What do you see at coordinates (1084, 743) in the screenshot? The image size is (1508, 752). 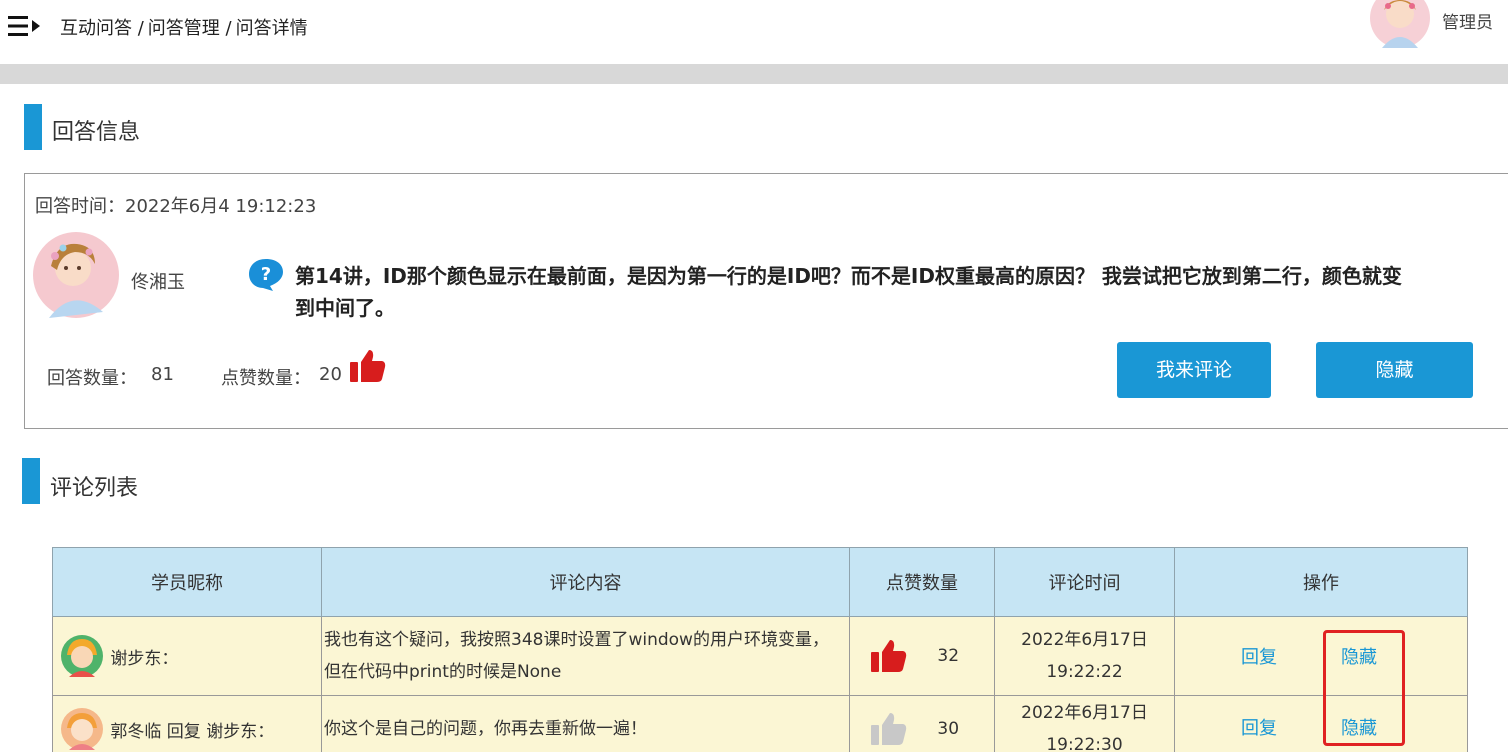 I see `comment-clock: 19:22:30` at bounding box center [1084, 743].